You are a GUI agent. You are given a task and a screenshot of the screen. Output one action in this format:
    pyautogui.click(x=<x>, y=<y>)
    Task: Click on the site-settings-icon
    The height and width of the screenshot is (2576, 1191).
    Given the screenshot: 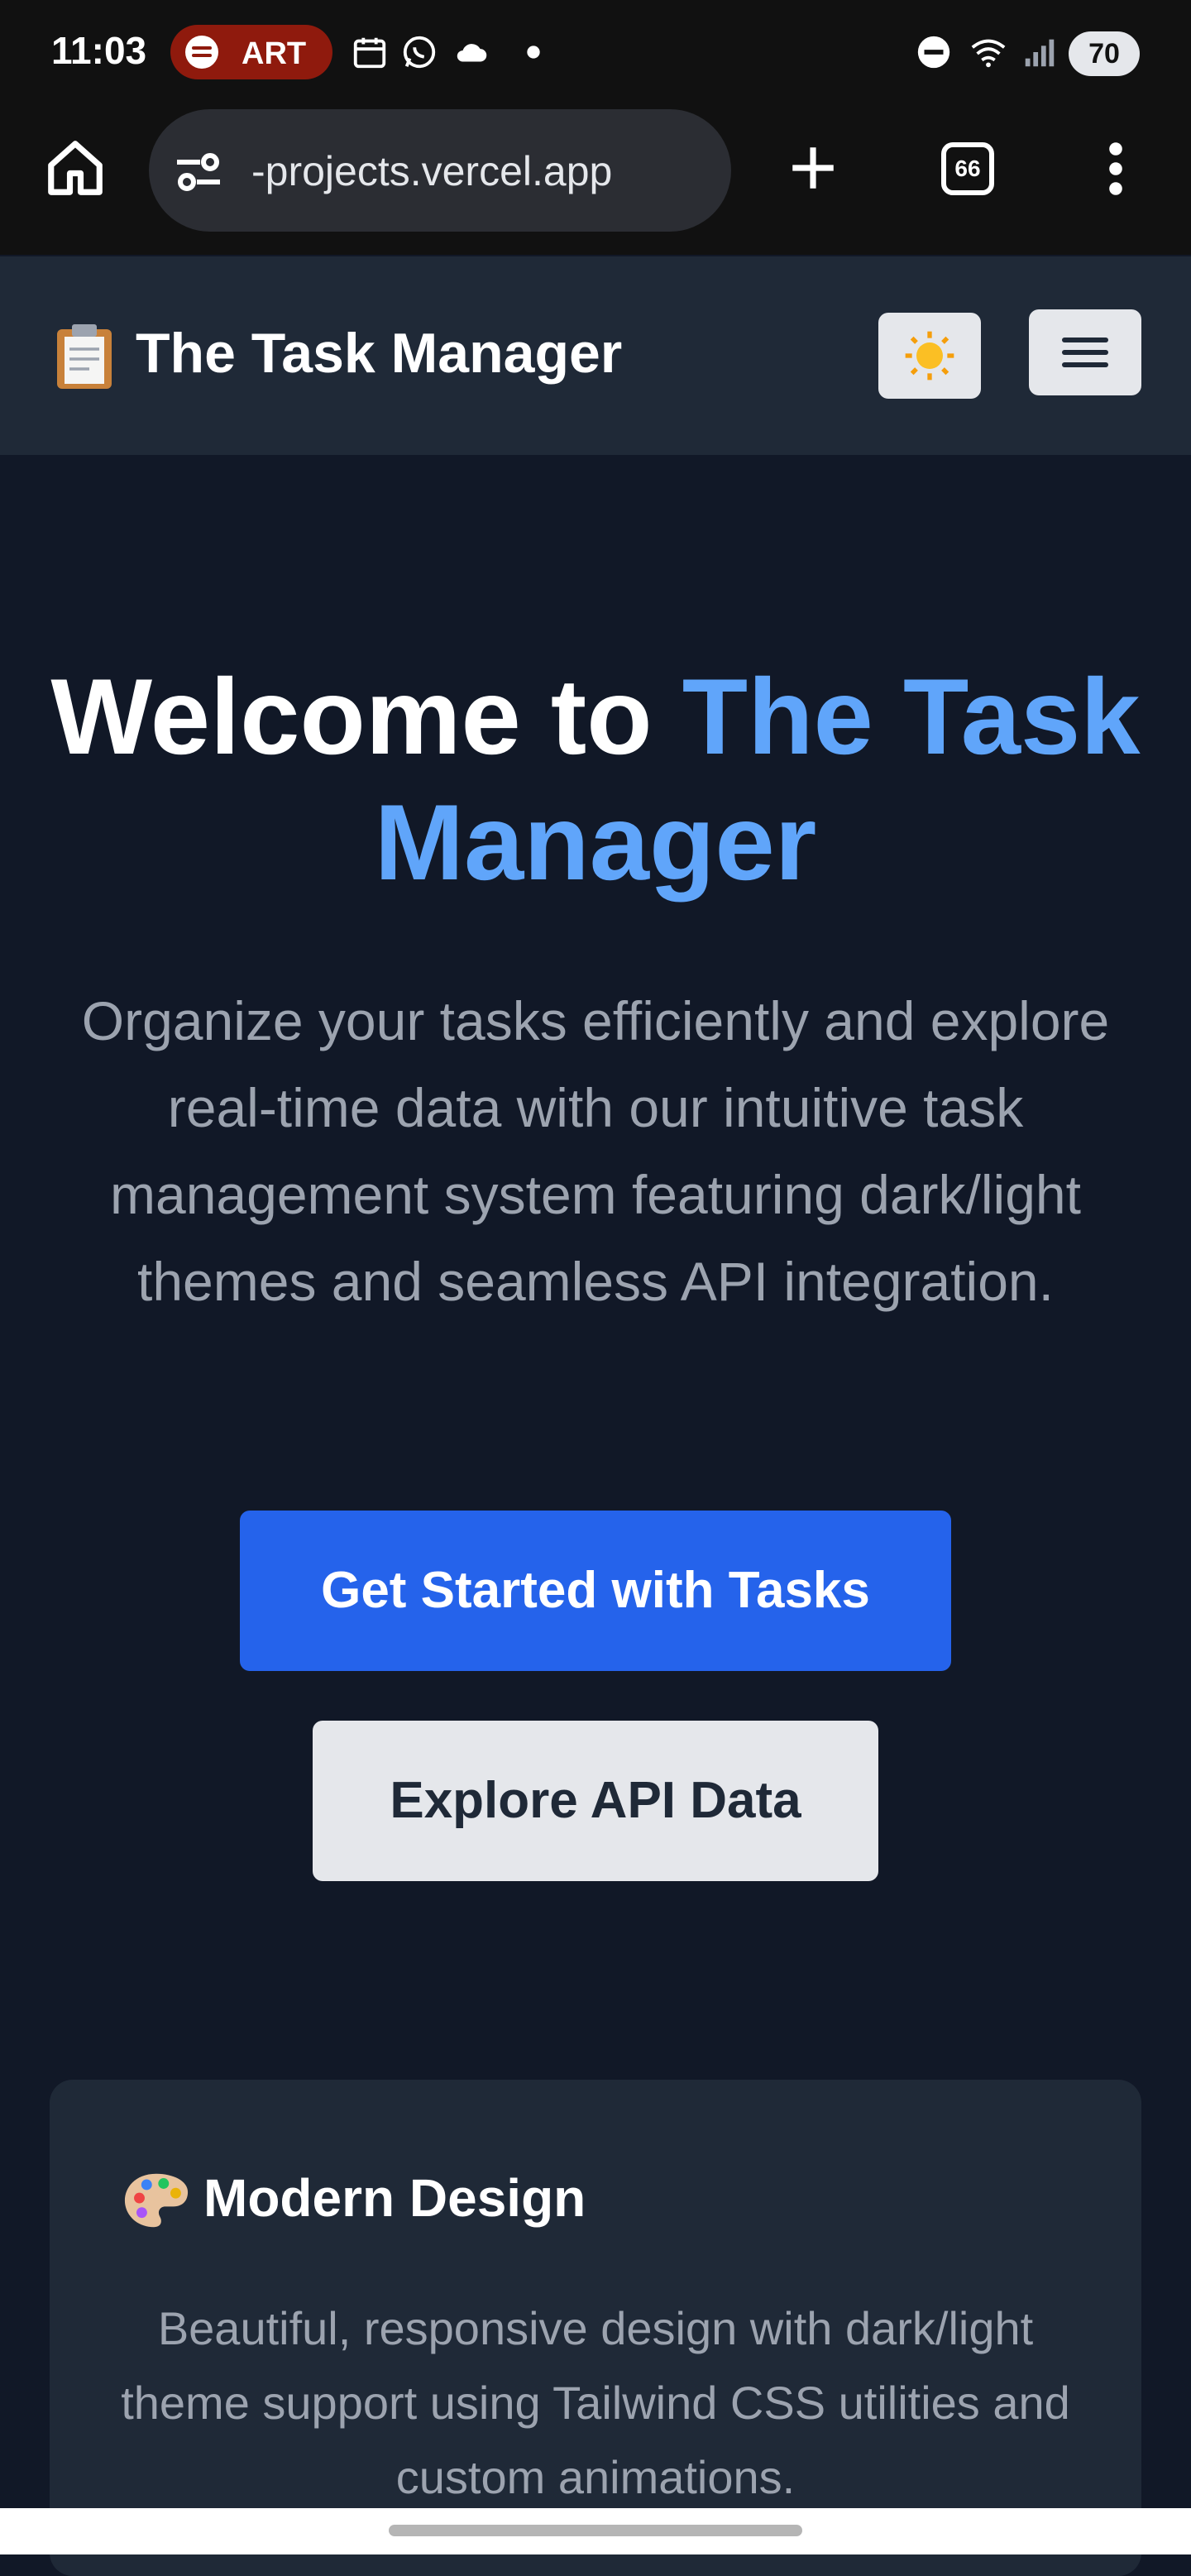 What is the action you would take?
    pyautogui.click(x=198, y=172)
    